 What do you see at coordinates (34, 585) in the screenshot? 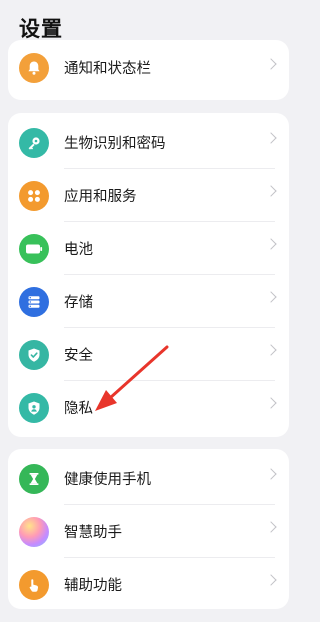
I see `hand-icon` at bounding box center [34, 585].